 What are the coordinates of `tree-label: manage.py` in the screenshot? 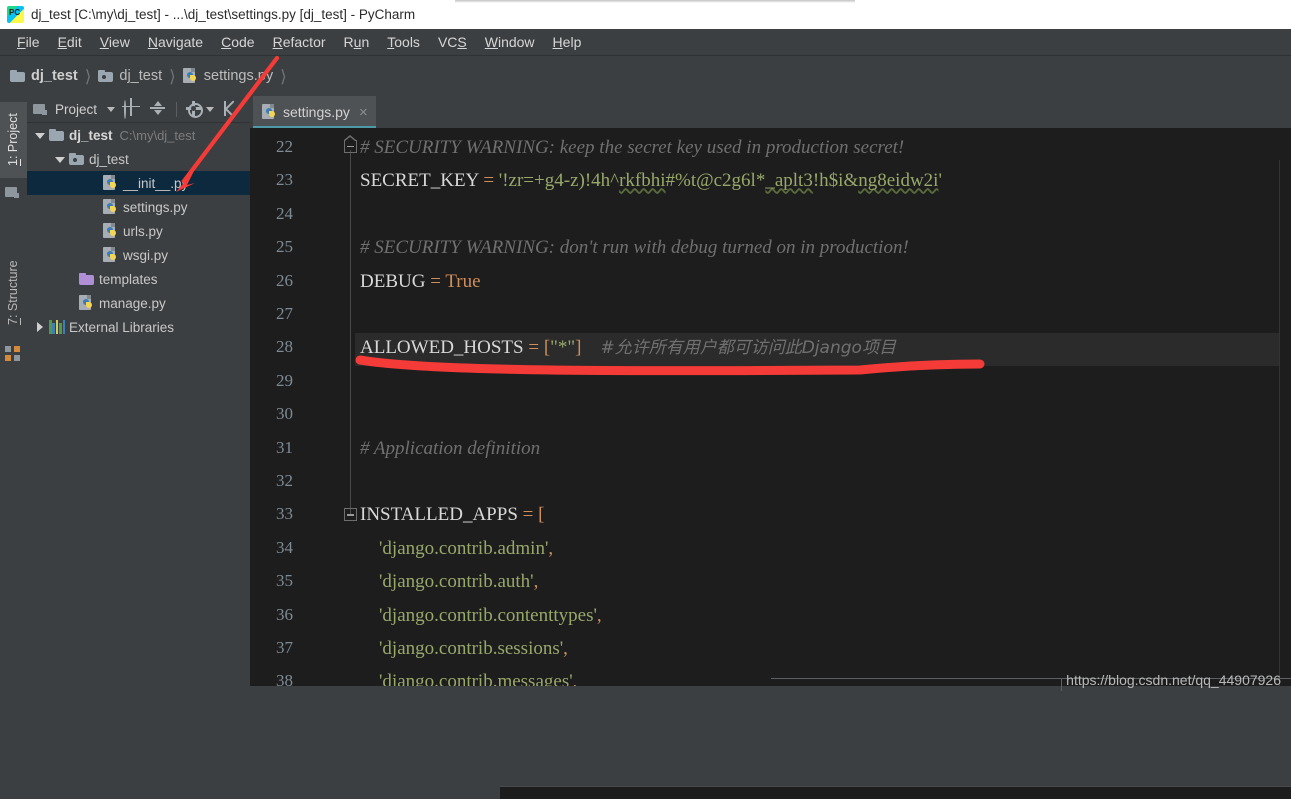 It's located at (132, 303).